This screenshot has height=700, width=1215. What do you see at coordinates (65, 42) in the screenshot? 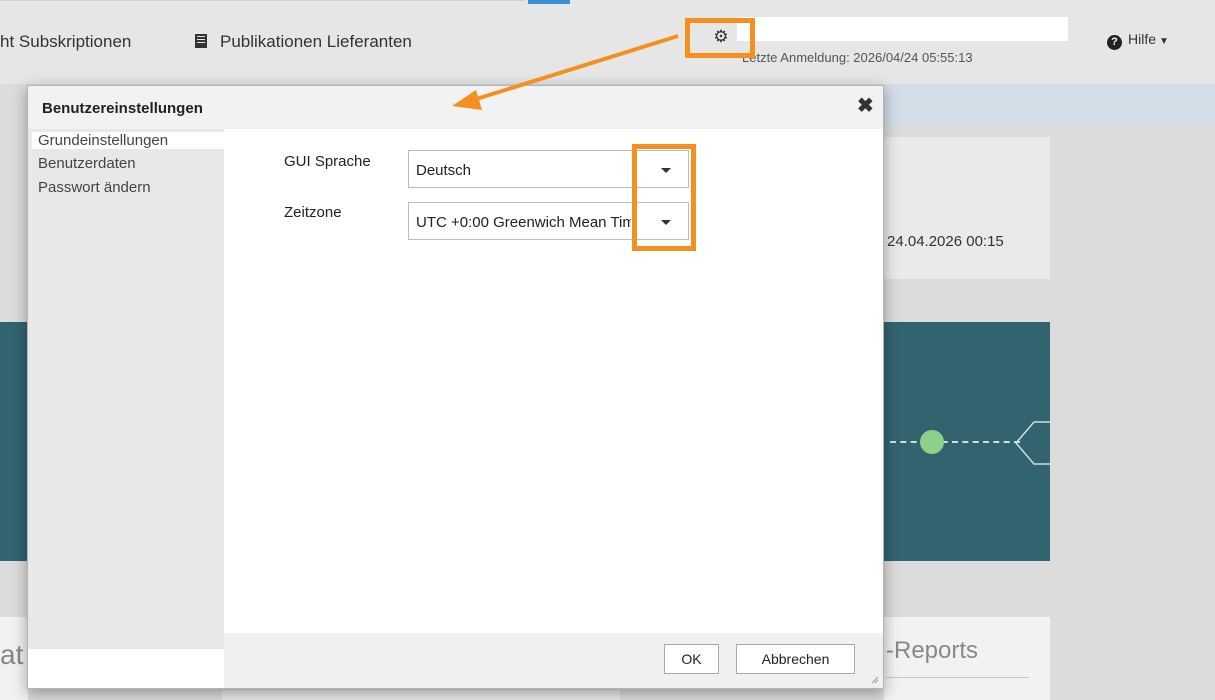
I see `nav-item-subscriptions: ht Subskriptionen` at bounding box center [65, 42].